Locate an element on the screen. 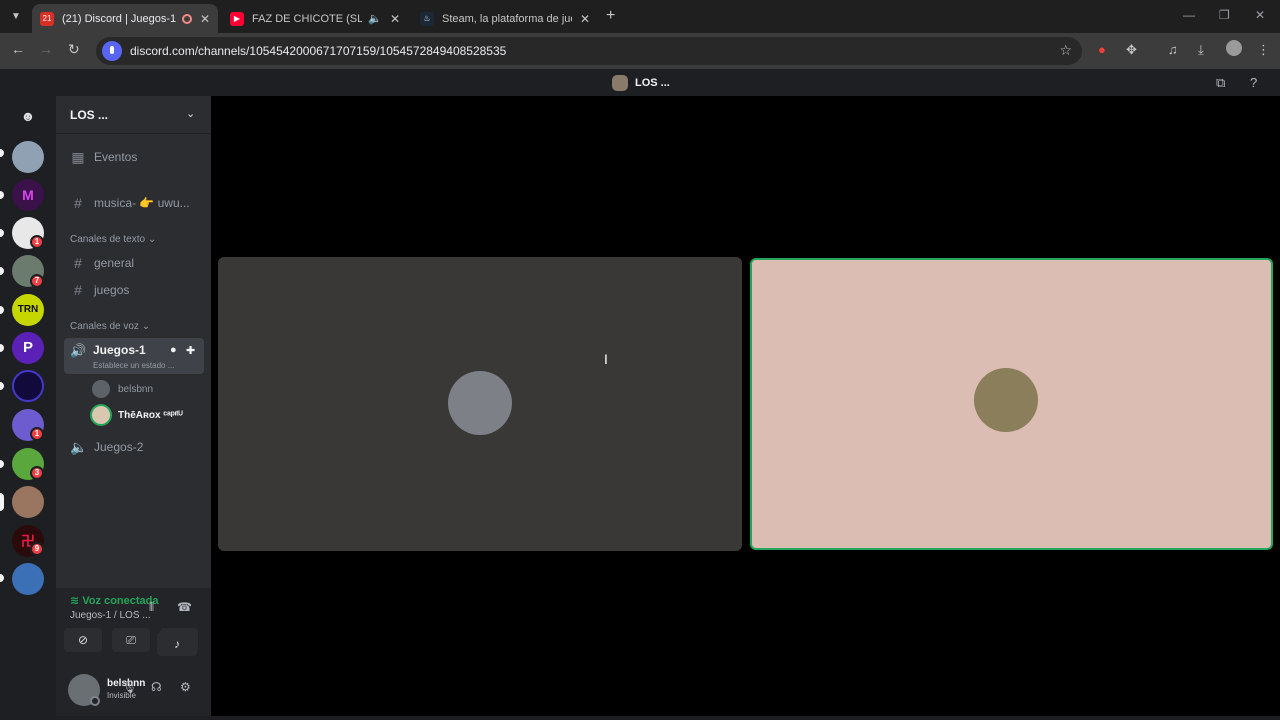 This screenshot has width=1280, height=720. new-tab-plus-icon: + is located at coordinates (610, 16).